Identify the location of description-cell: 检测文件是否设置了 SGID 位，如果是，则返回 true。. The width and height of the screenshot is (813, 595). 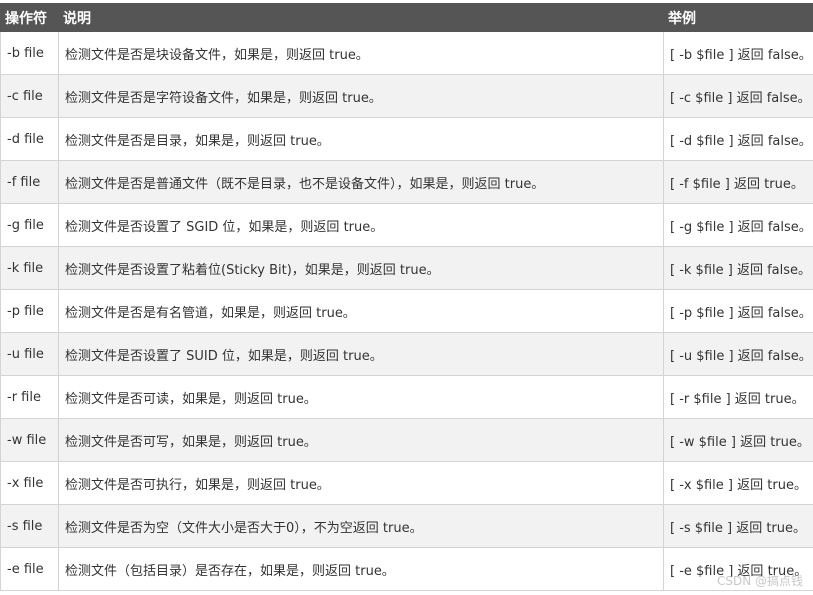
(361, 225).